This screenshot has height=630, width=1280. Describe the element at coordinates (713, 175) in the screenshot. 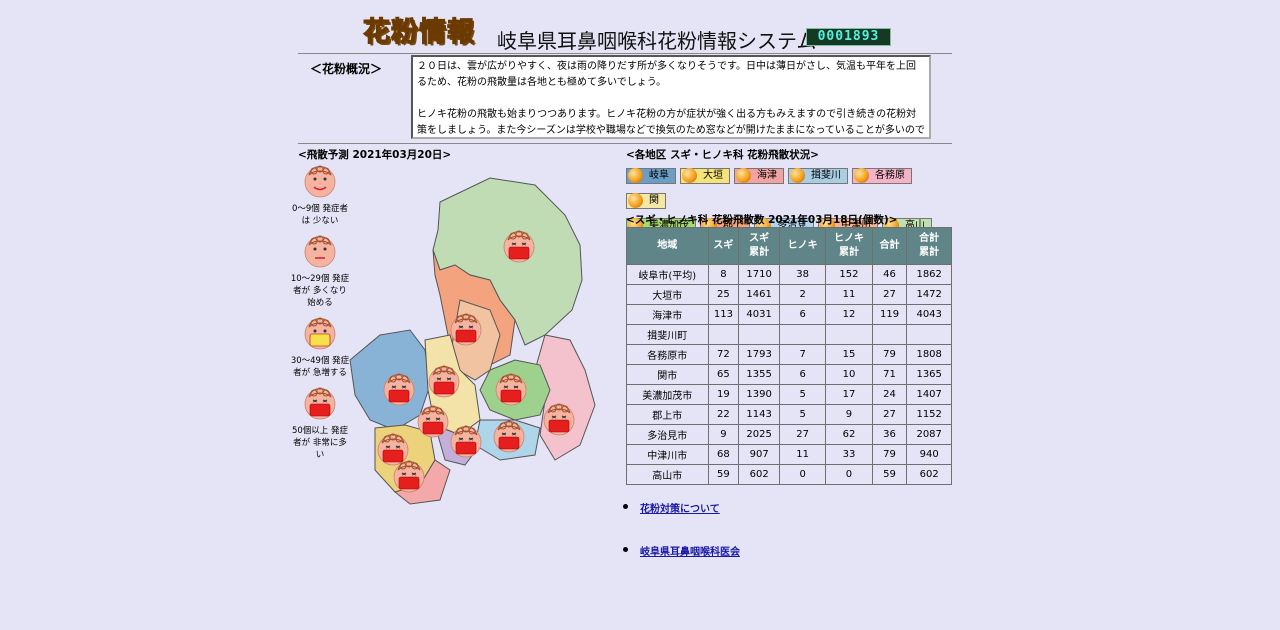

I see `region-button-label: 大垣` at that location.